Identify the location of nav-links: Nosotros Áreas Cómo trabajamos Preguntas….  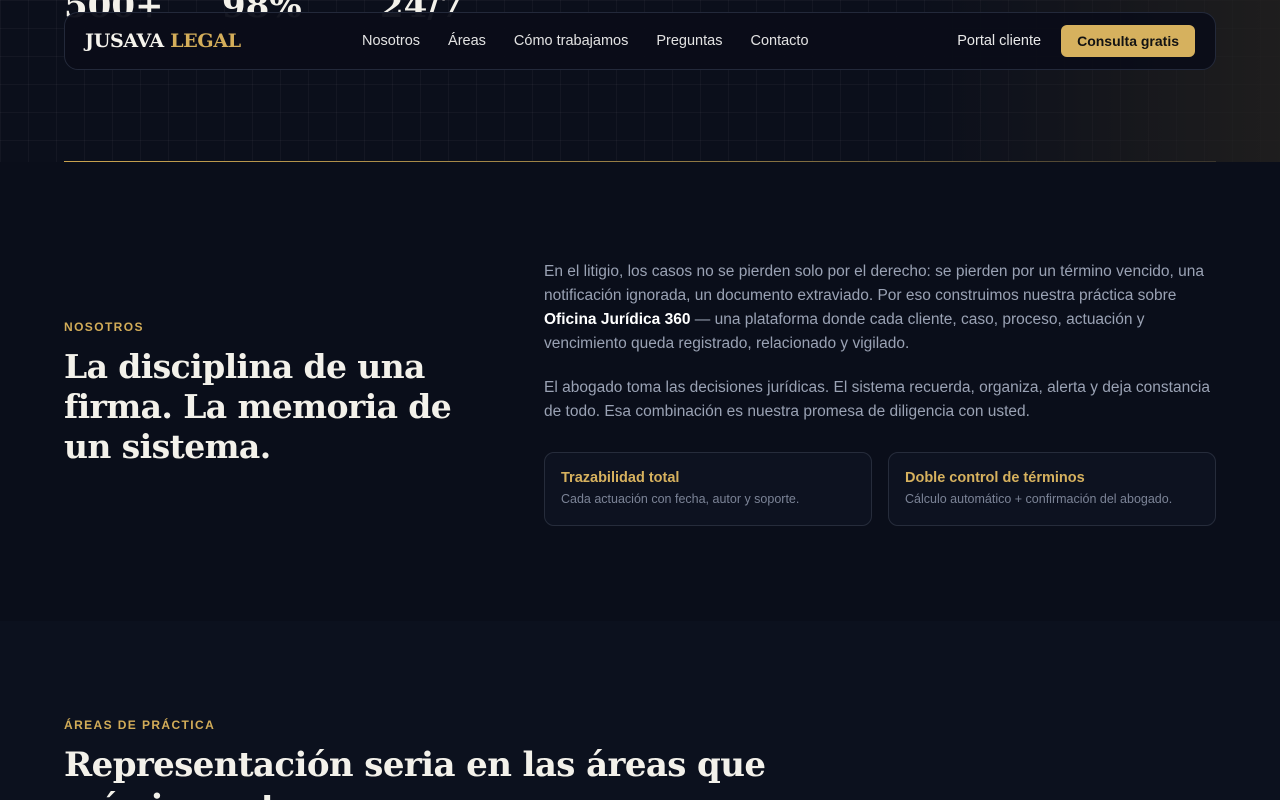
(585, 41).